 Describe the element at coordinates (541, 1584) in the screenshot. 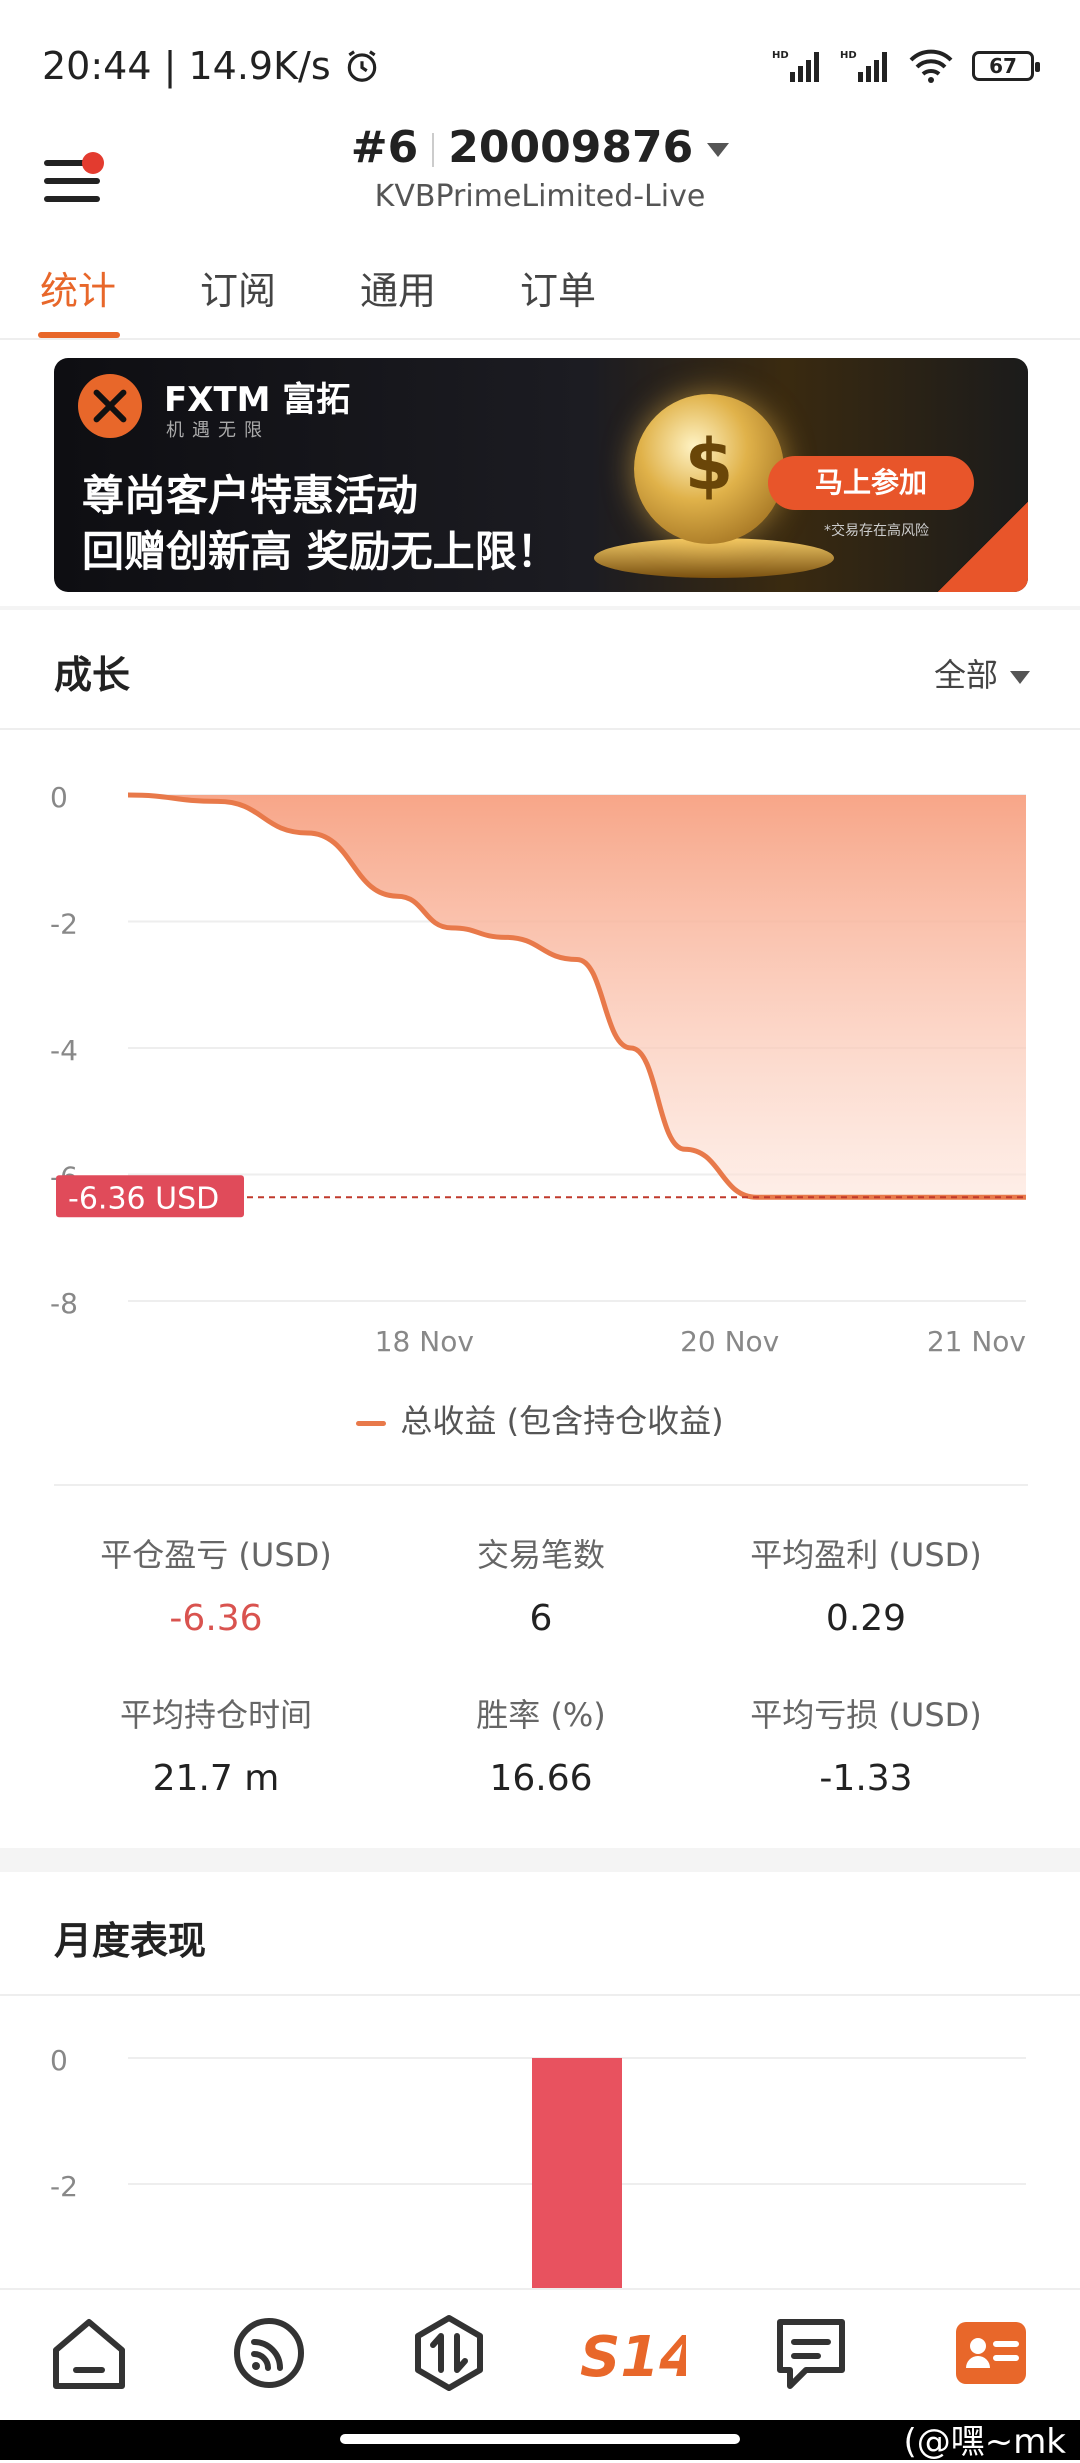

I see `stat-trade-count: 交易笔数 6` at that location.